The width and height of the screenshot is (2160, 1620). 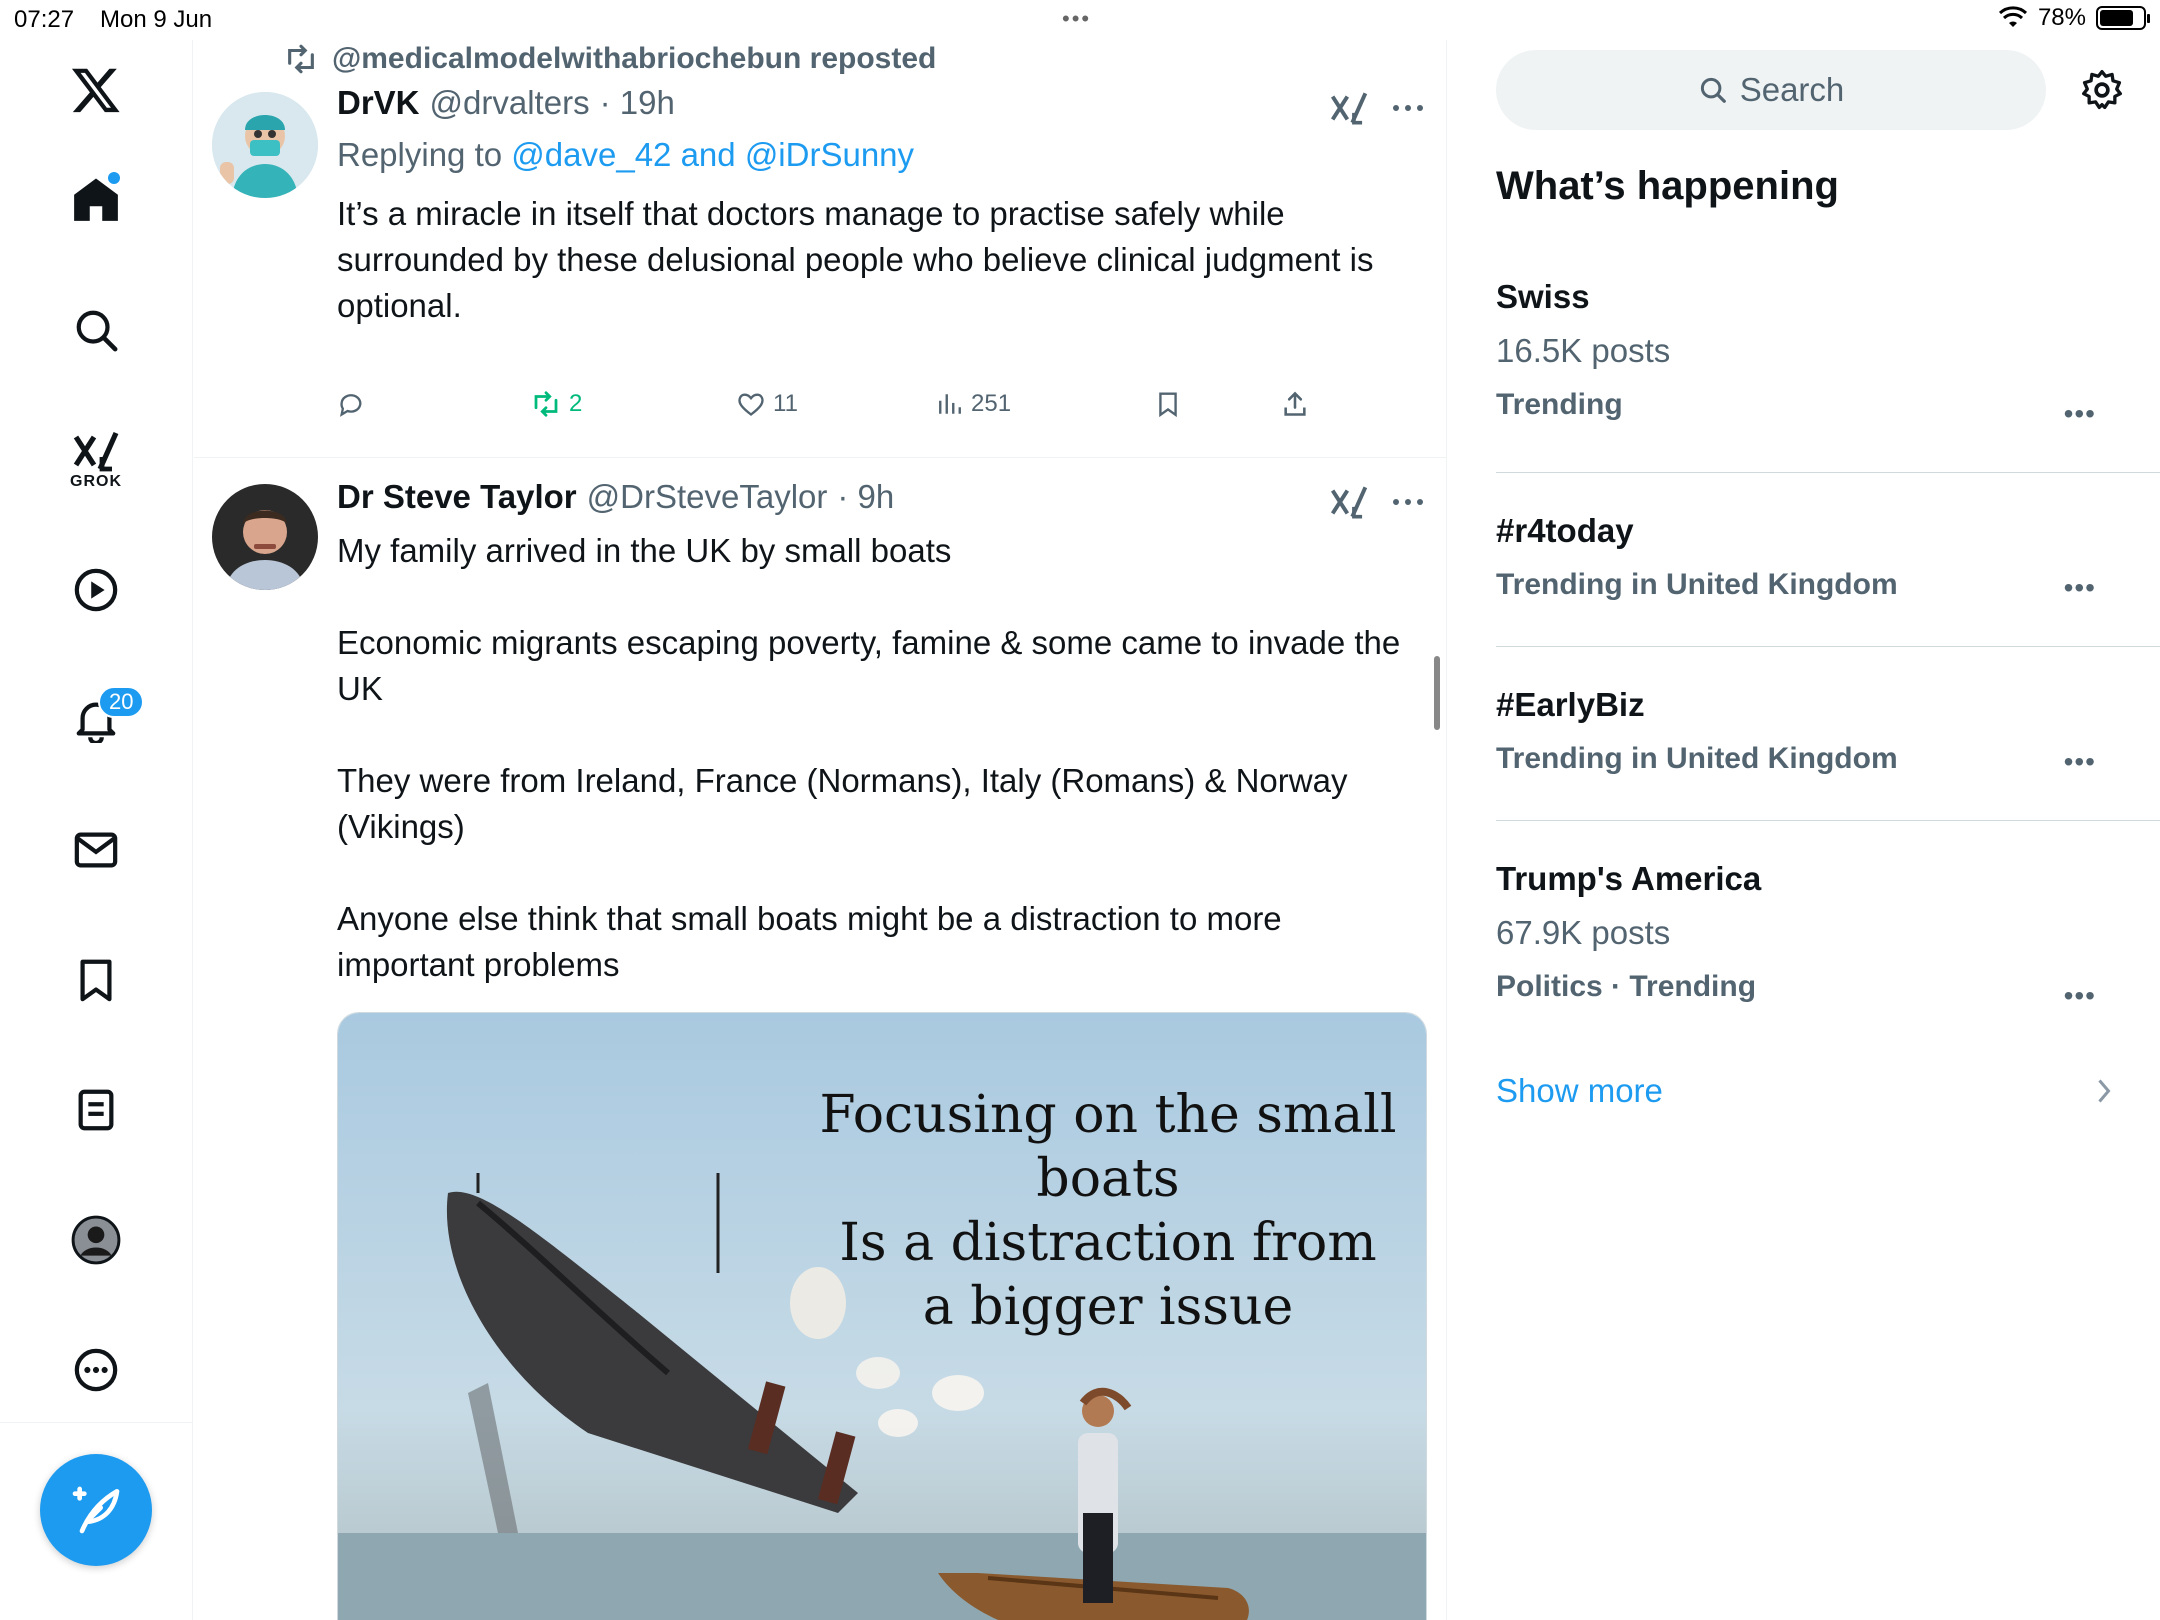 What do you see at coordinates (546, 404) in the screenshot?
I see `retweet-icon` at bounding box center [546, 404].